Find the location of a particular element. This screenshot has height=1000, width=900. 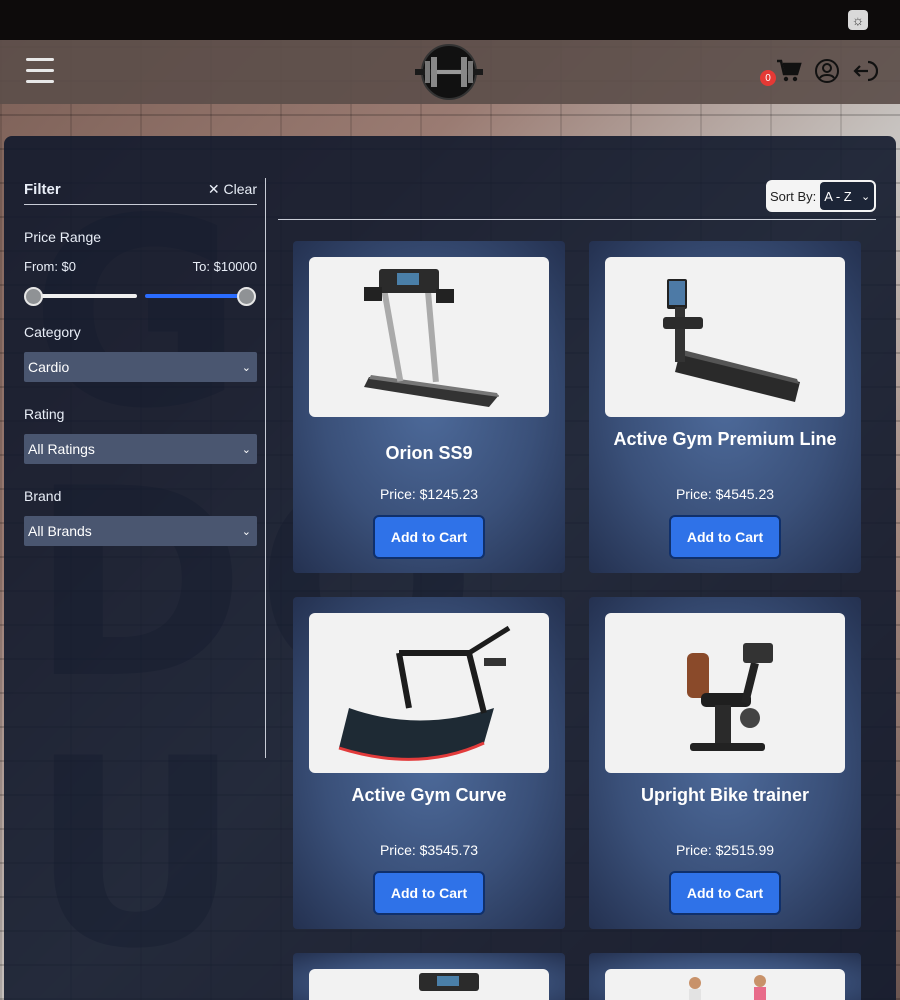

product-card: Orion SS9 Price: $1245.23 Add to Cart is located at coordinates (429, 407).